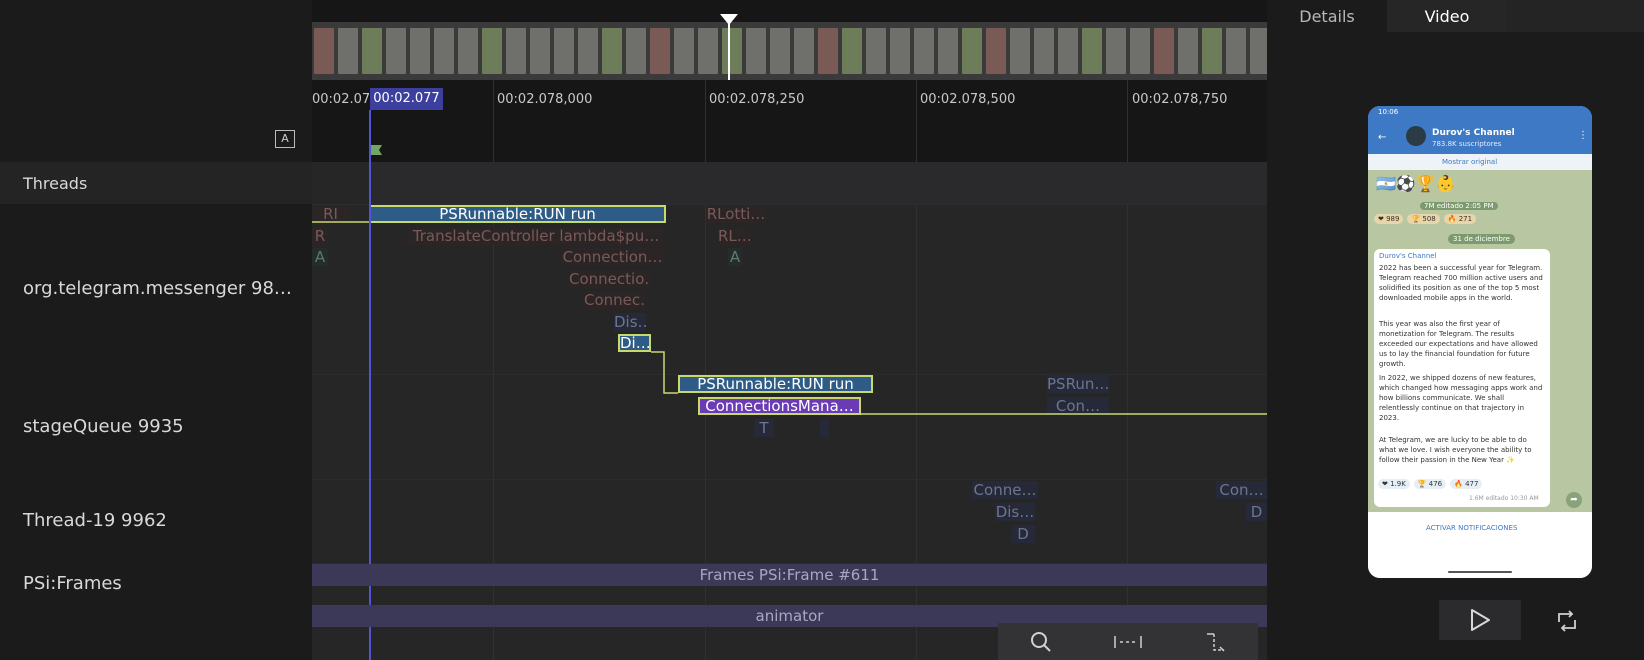 Image resolution: width=1644 pixels, height=660 pixels. I want to click on sticker-row: 🇦🇷⚽🏆👶, so click(1436, 187).